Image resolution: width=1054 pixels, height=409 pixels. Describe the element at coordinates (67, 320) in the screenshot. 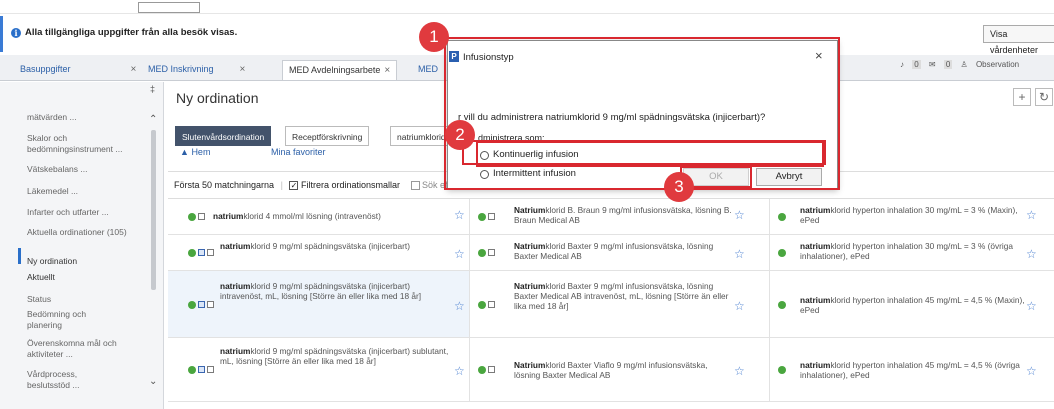

I see `sidebar-item: Bedömning och planering` at that location.